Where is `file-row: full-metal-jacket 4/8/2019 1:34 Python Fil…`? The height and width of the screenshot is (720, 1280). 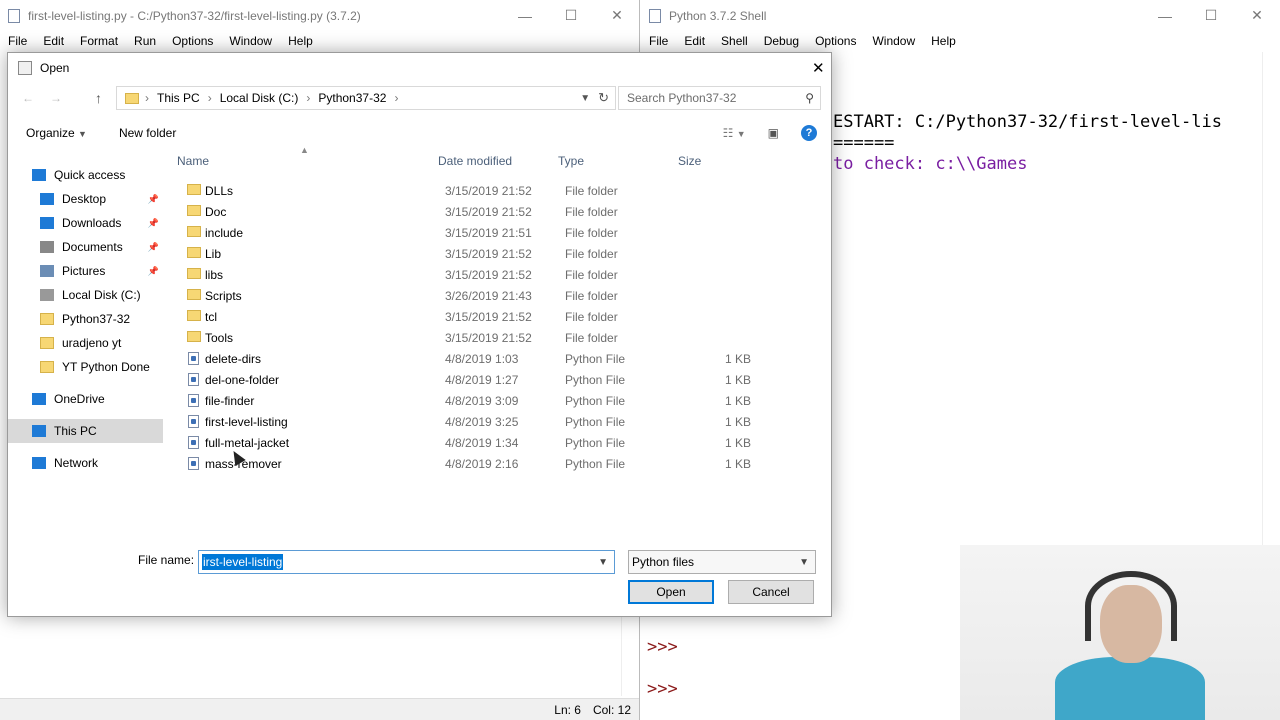
file-row: full-metal-jacket 4/8/2019 1:34 Python Fil… is located at coordinates (464, 442).